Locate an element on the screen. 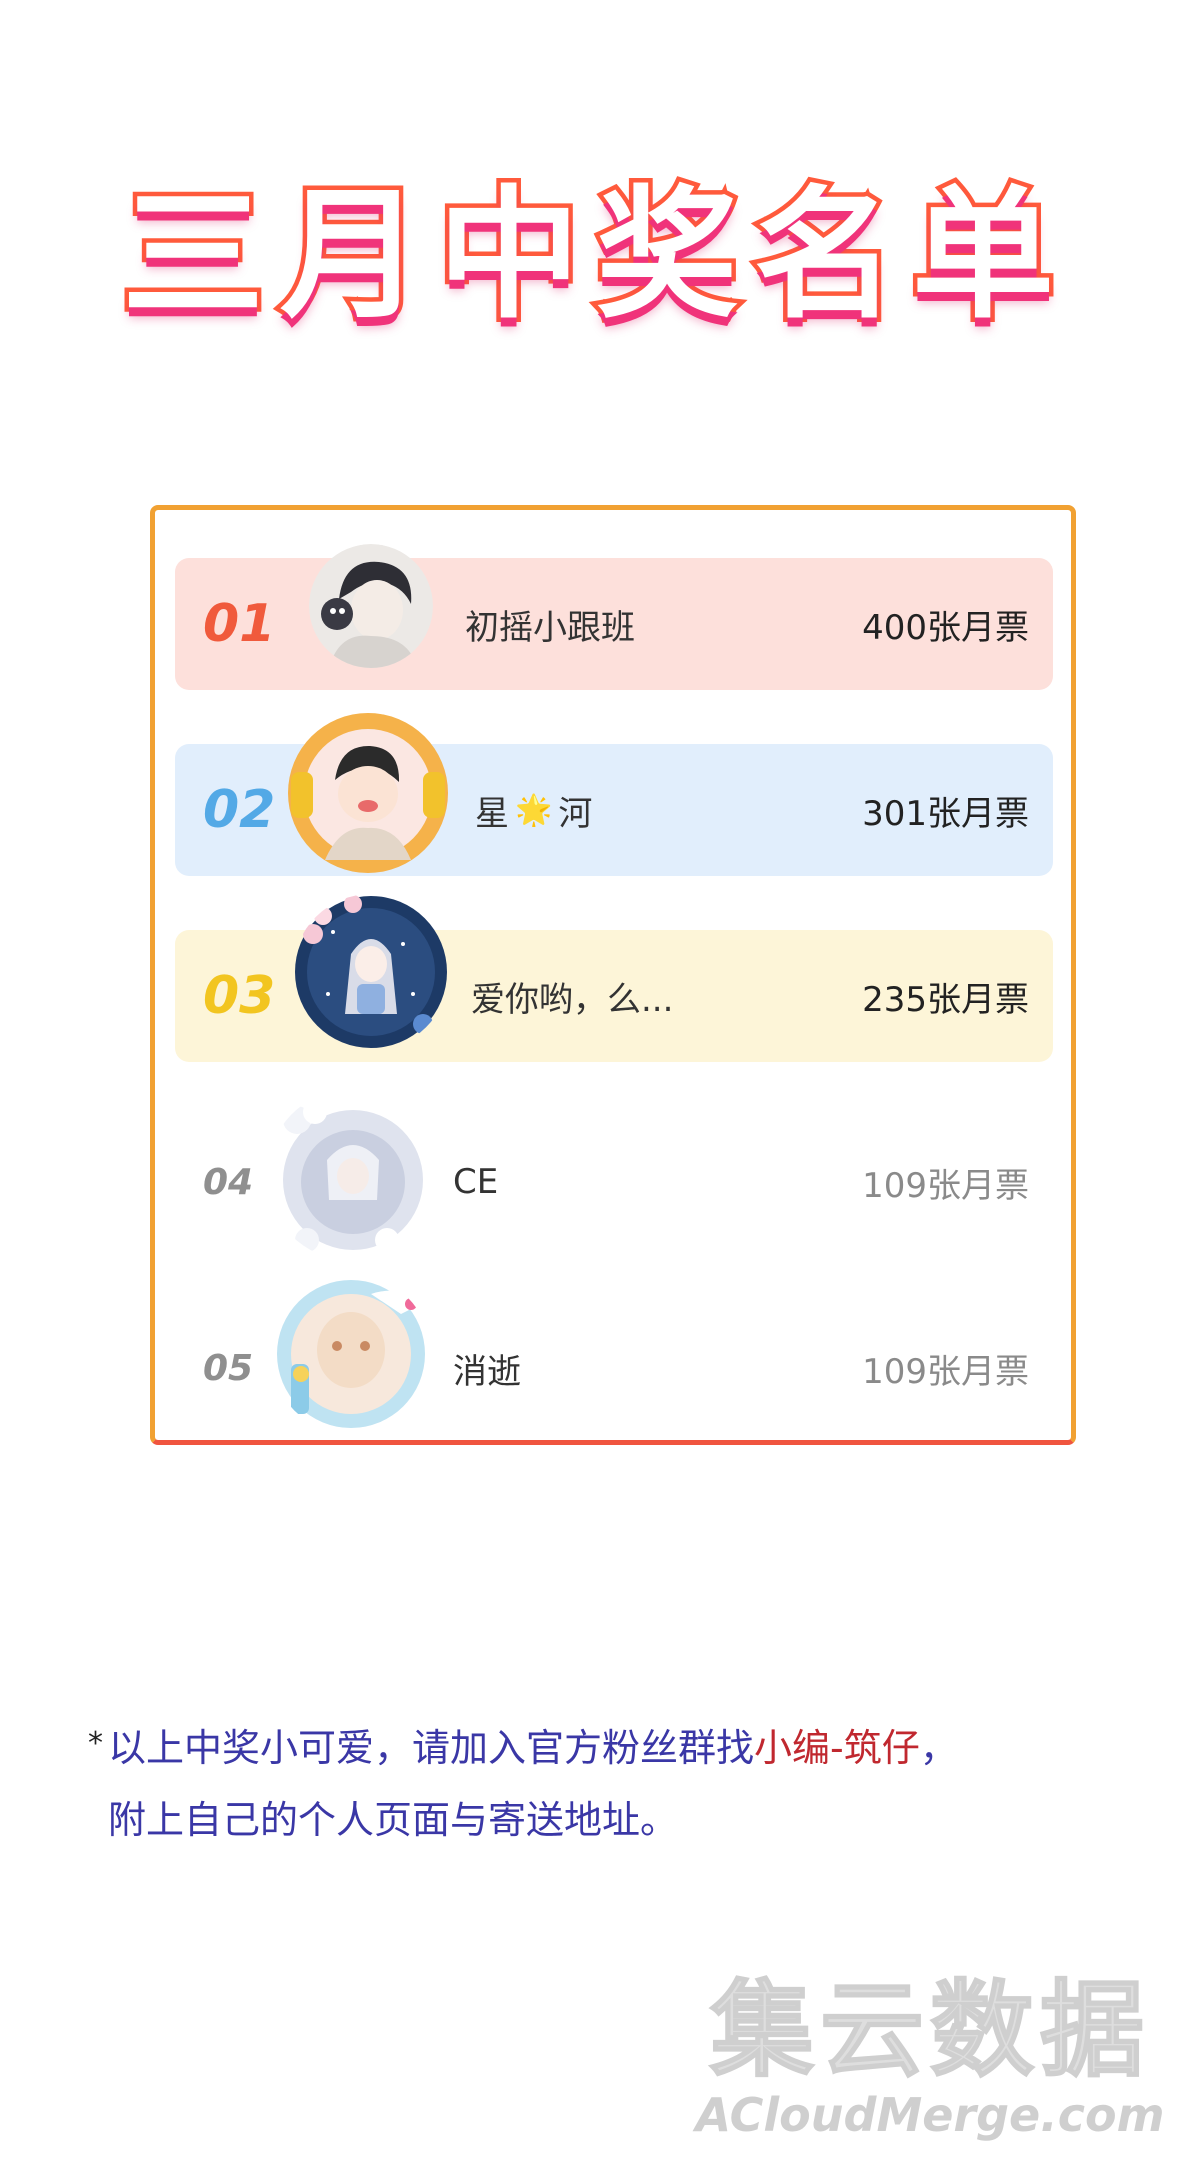 This screenshot has height=2160, width=1192. leaderboard-row-5: 05 消逝 109张月票 is located at coordinates (614, 1357).